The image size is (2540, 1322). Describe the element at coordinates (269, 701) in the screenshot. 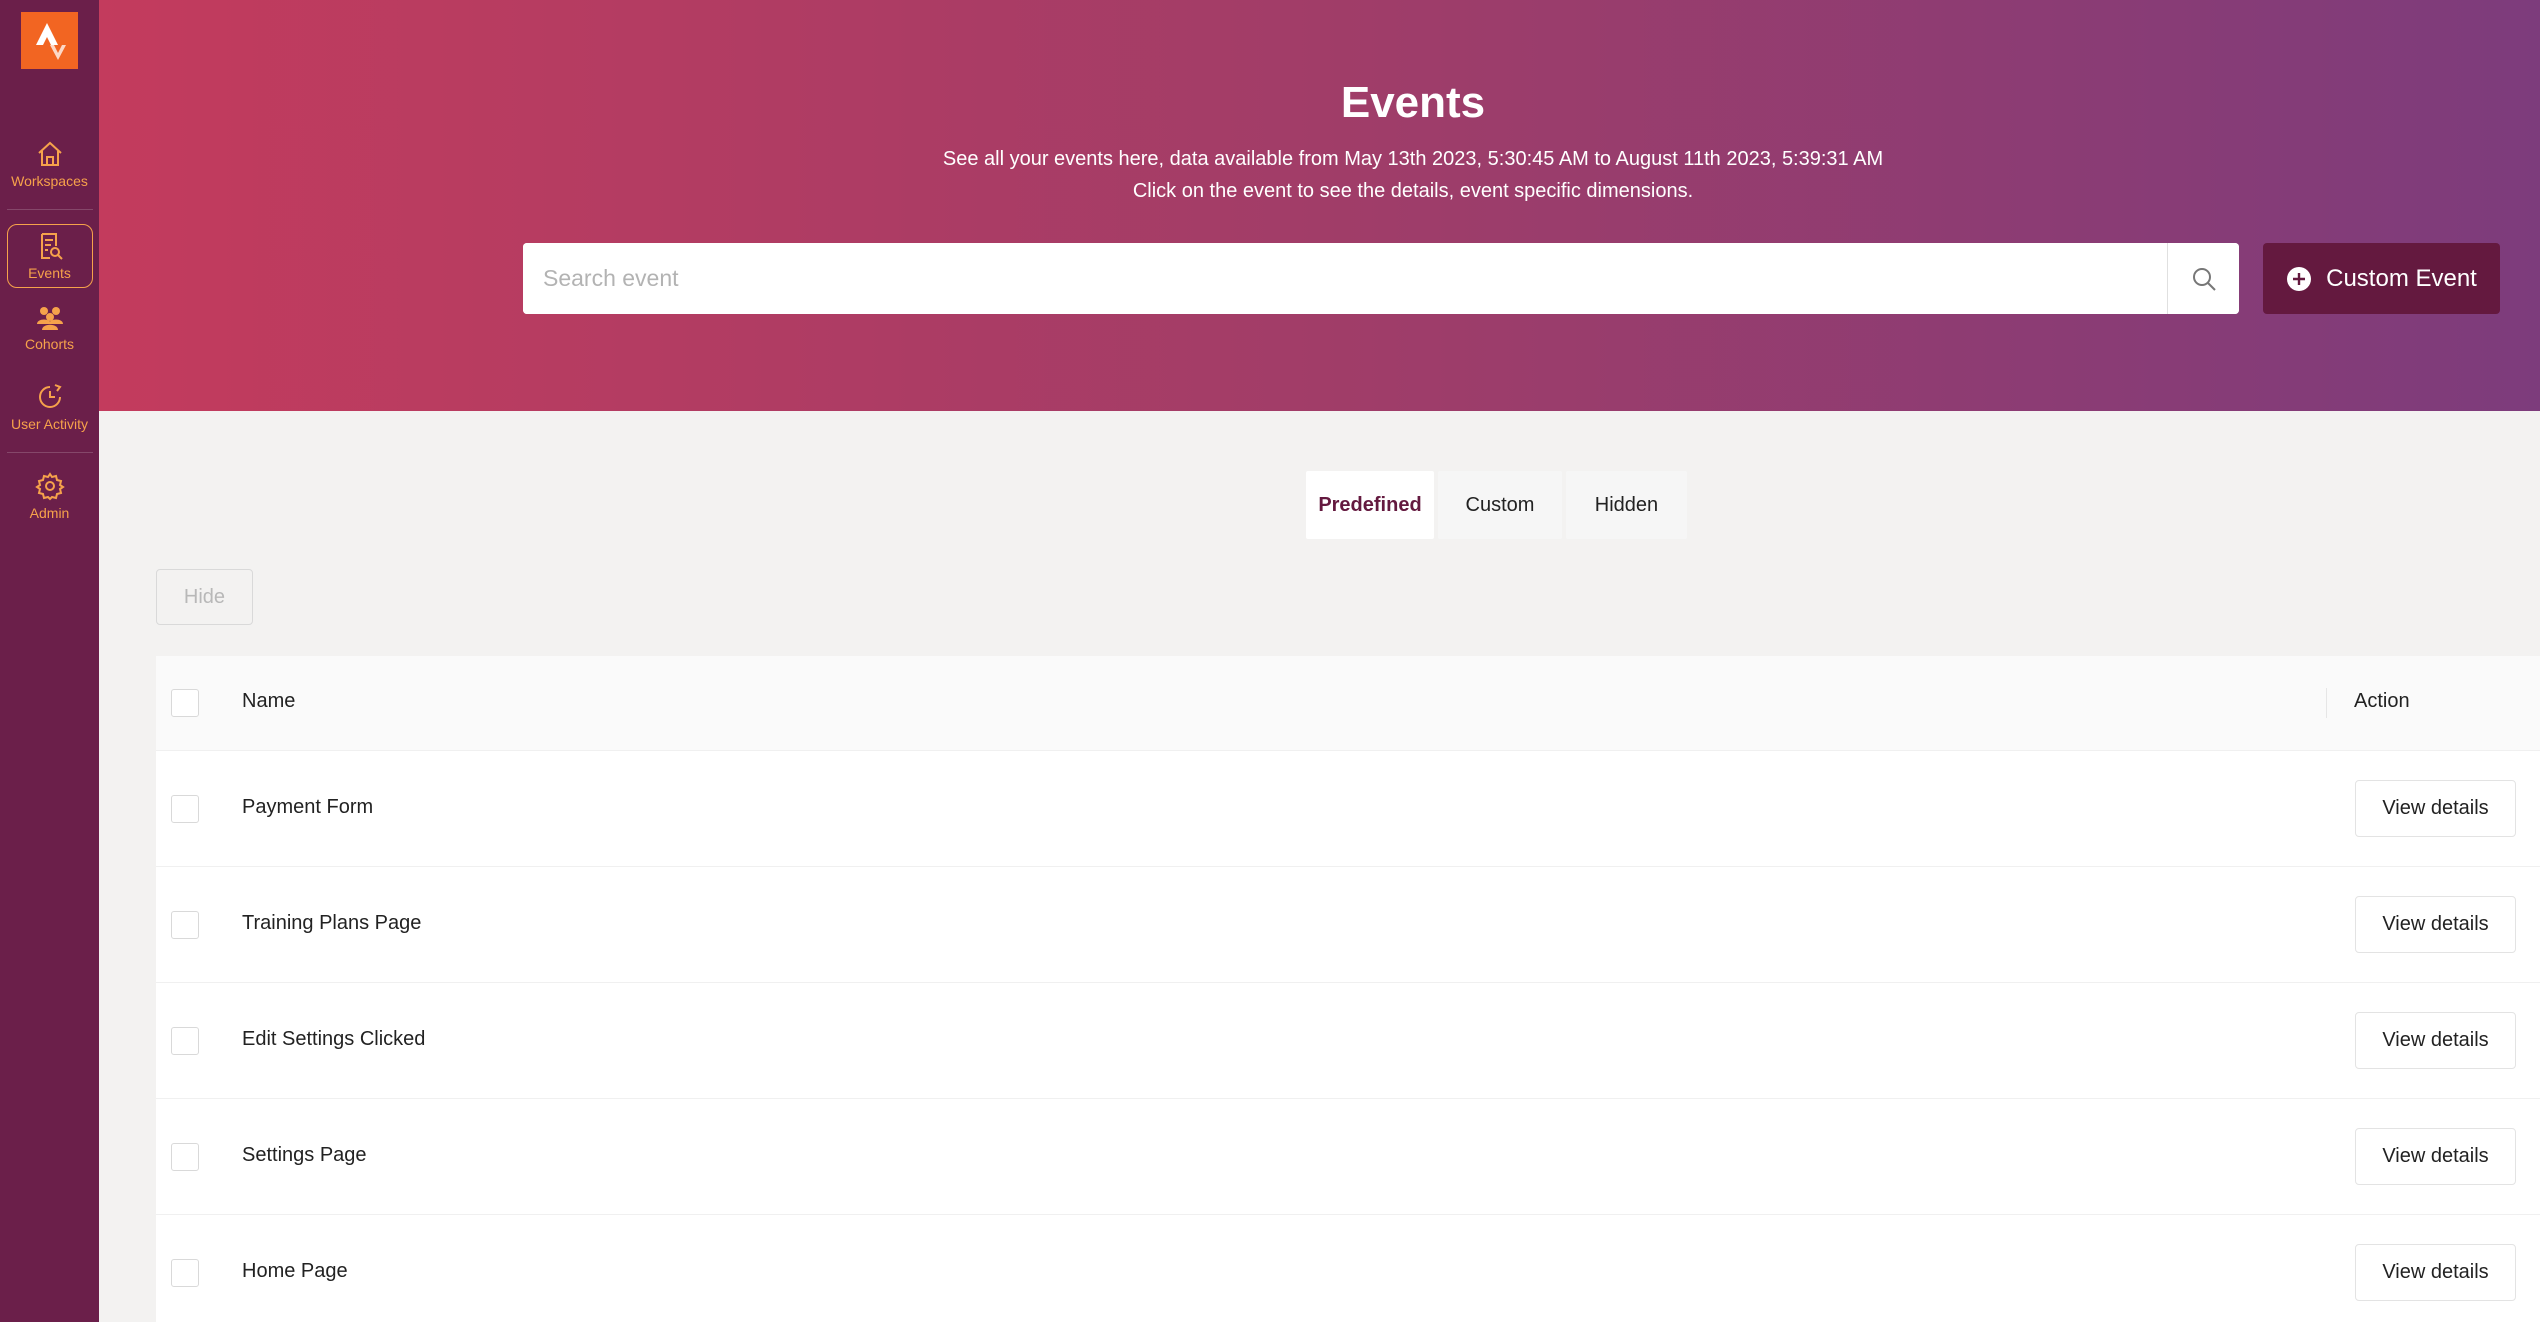

I see `column-header-name: Name` at that location.